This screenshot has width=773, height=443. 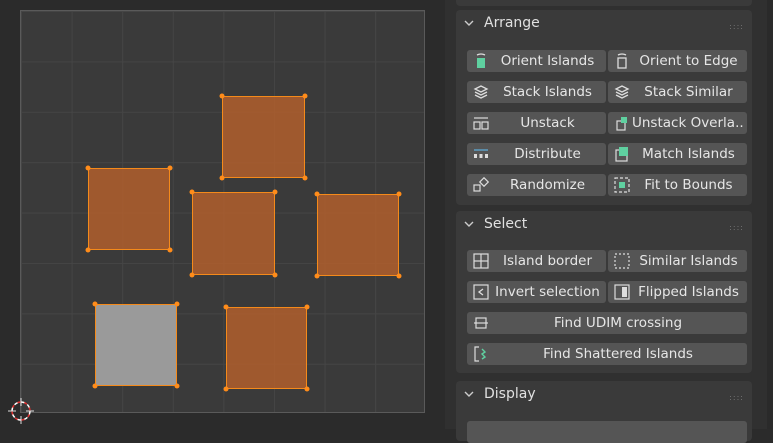 I want to click on find-shattered-islands-button: Find Shattered Islands, so click(x=607, y=354).